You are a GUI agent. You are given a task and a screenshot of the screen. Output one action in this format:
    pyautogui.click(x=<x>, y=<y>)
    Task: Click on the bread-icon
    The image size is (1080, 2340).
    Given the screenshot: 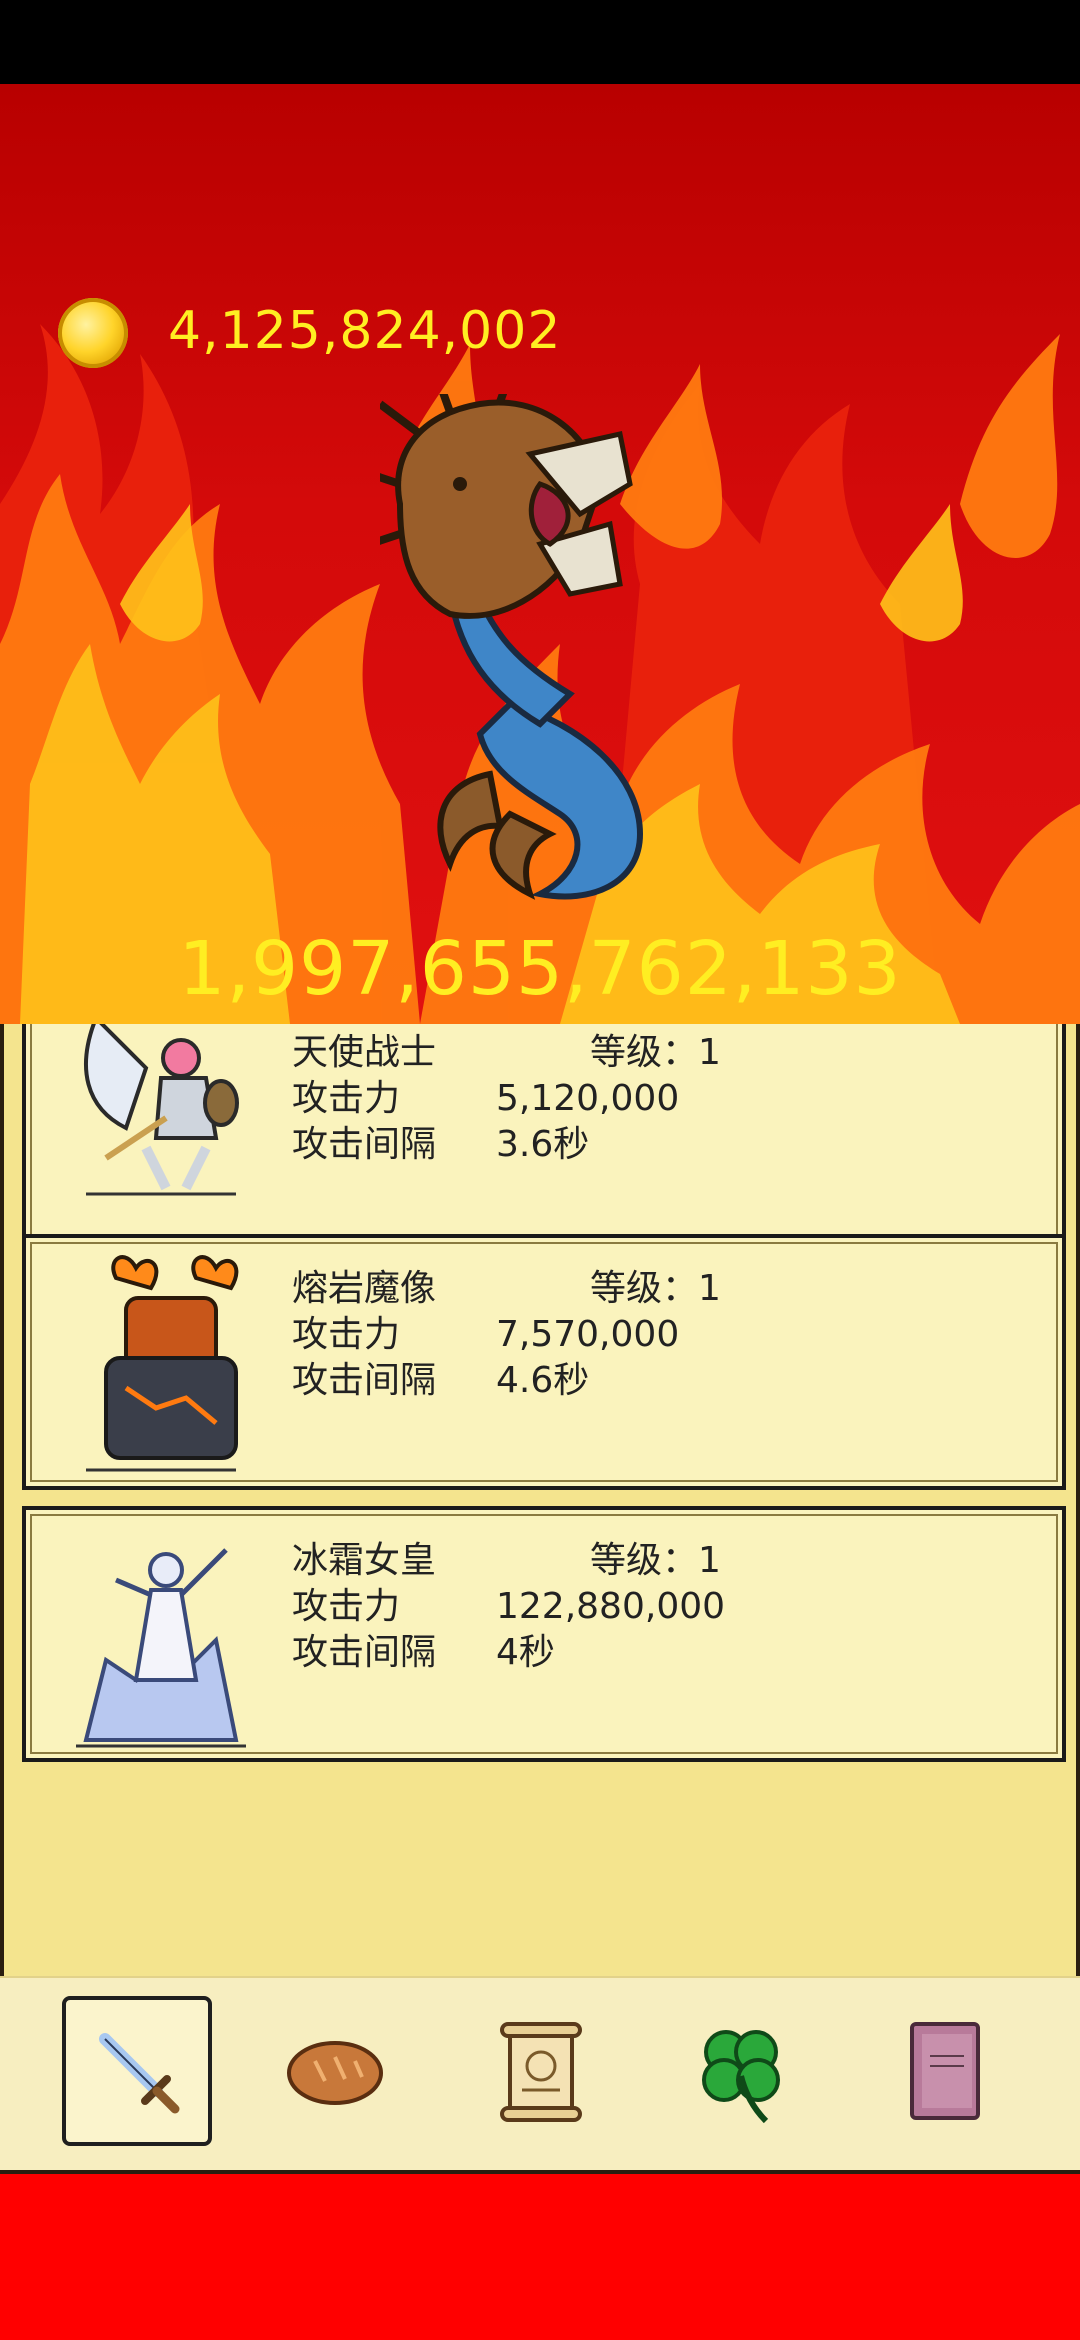 What is the action you would take?
    pyautogui.click(x=335, y=2073)
    